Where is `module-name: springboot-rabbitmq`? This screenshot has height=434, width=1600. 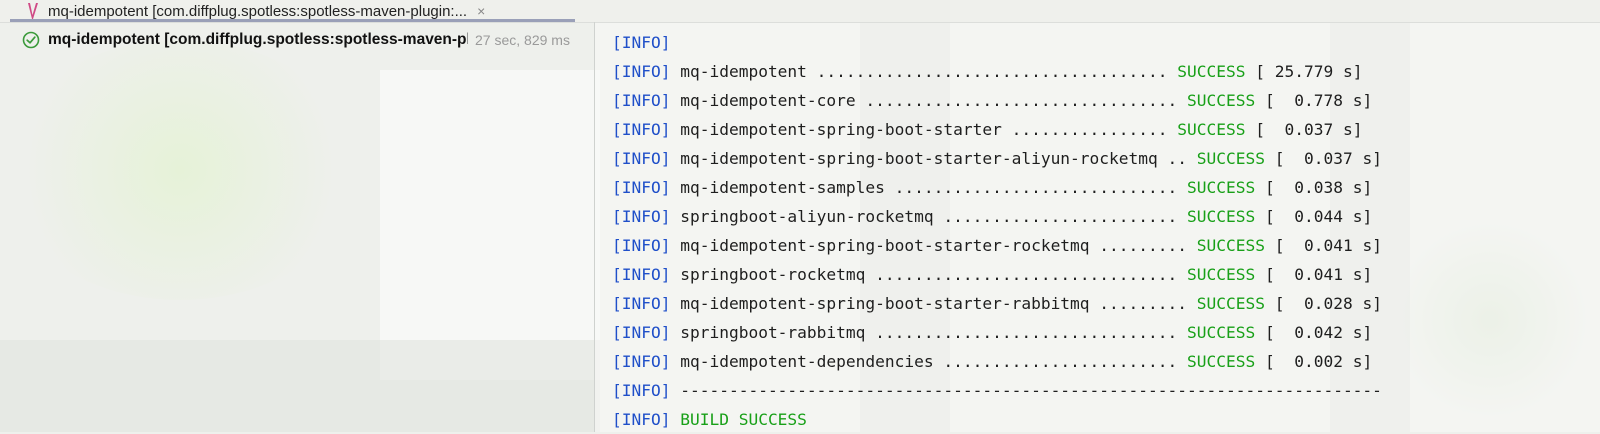 module-name: springboot-rabbitmq is located at coordinates (773, 332).